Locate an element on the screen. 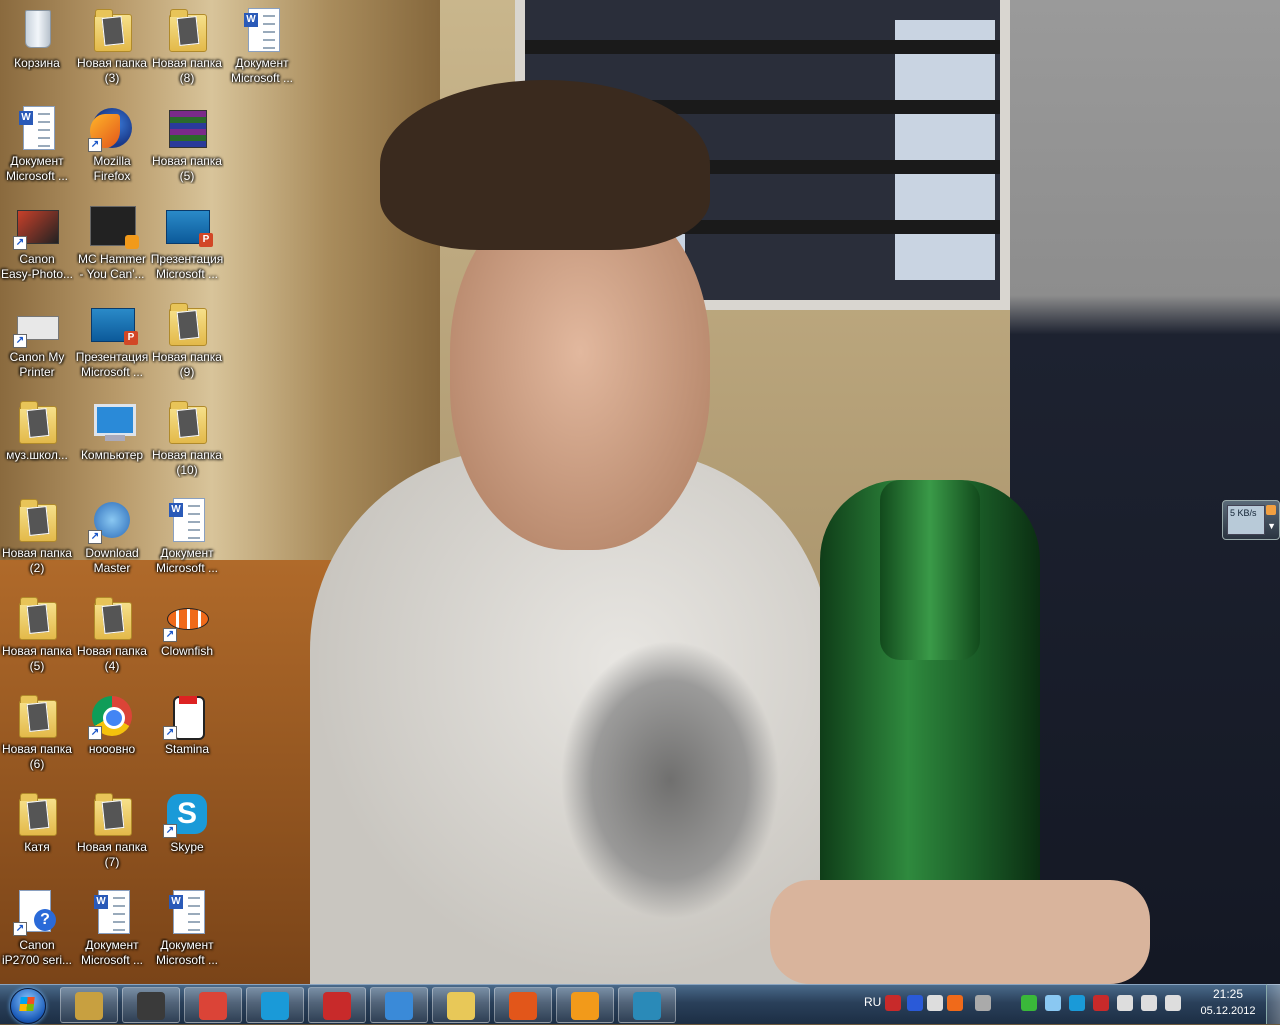 The height and width of the screenshot is (1025, 1280). stamina-icon: ↗ is located at coordinates (187, 716).